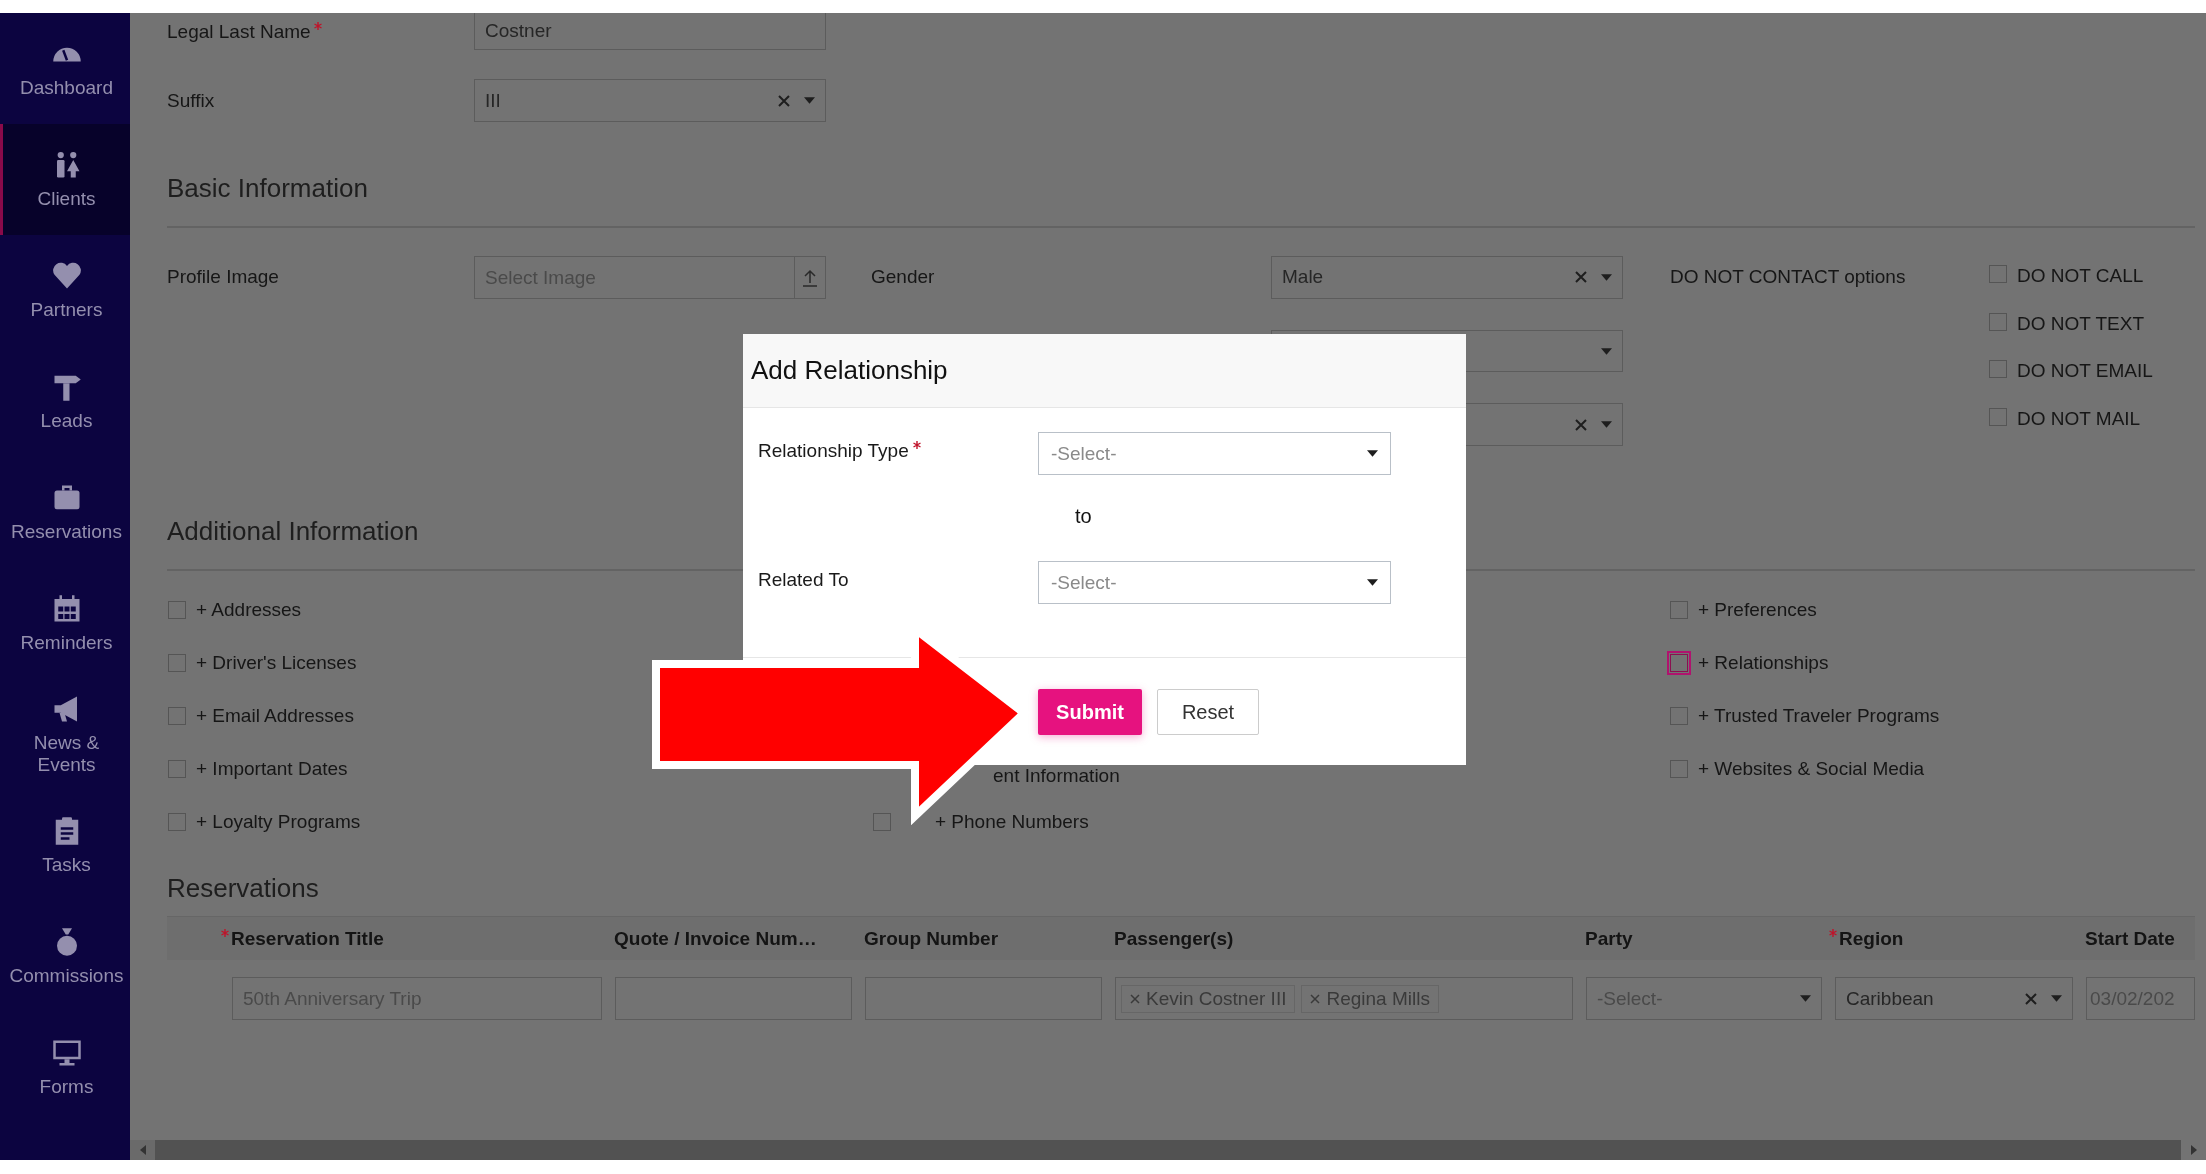  Describe the element at coordinates (931, 938) in the screenshot. I see `column-header: Group Number` at that location.